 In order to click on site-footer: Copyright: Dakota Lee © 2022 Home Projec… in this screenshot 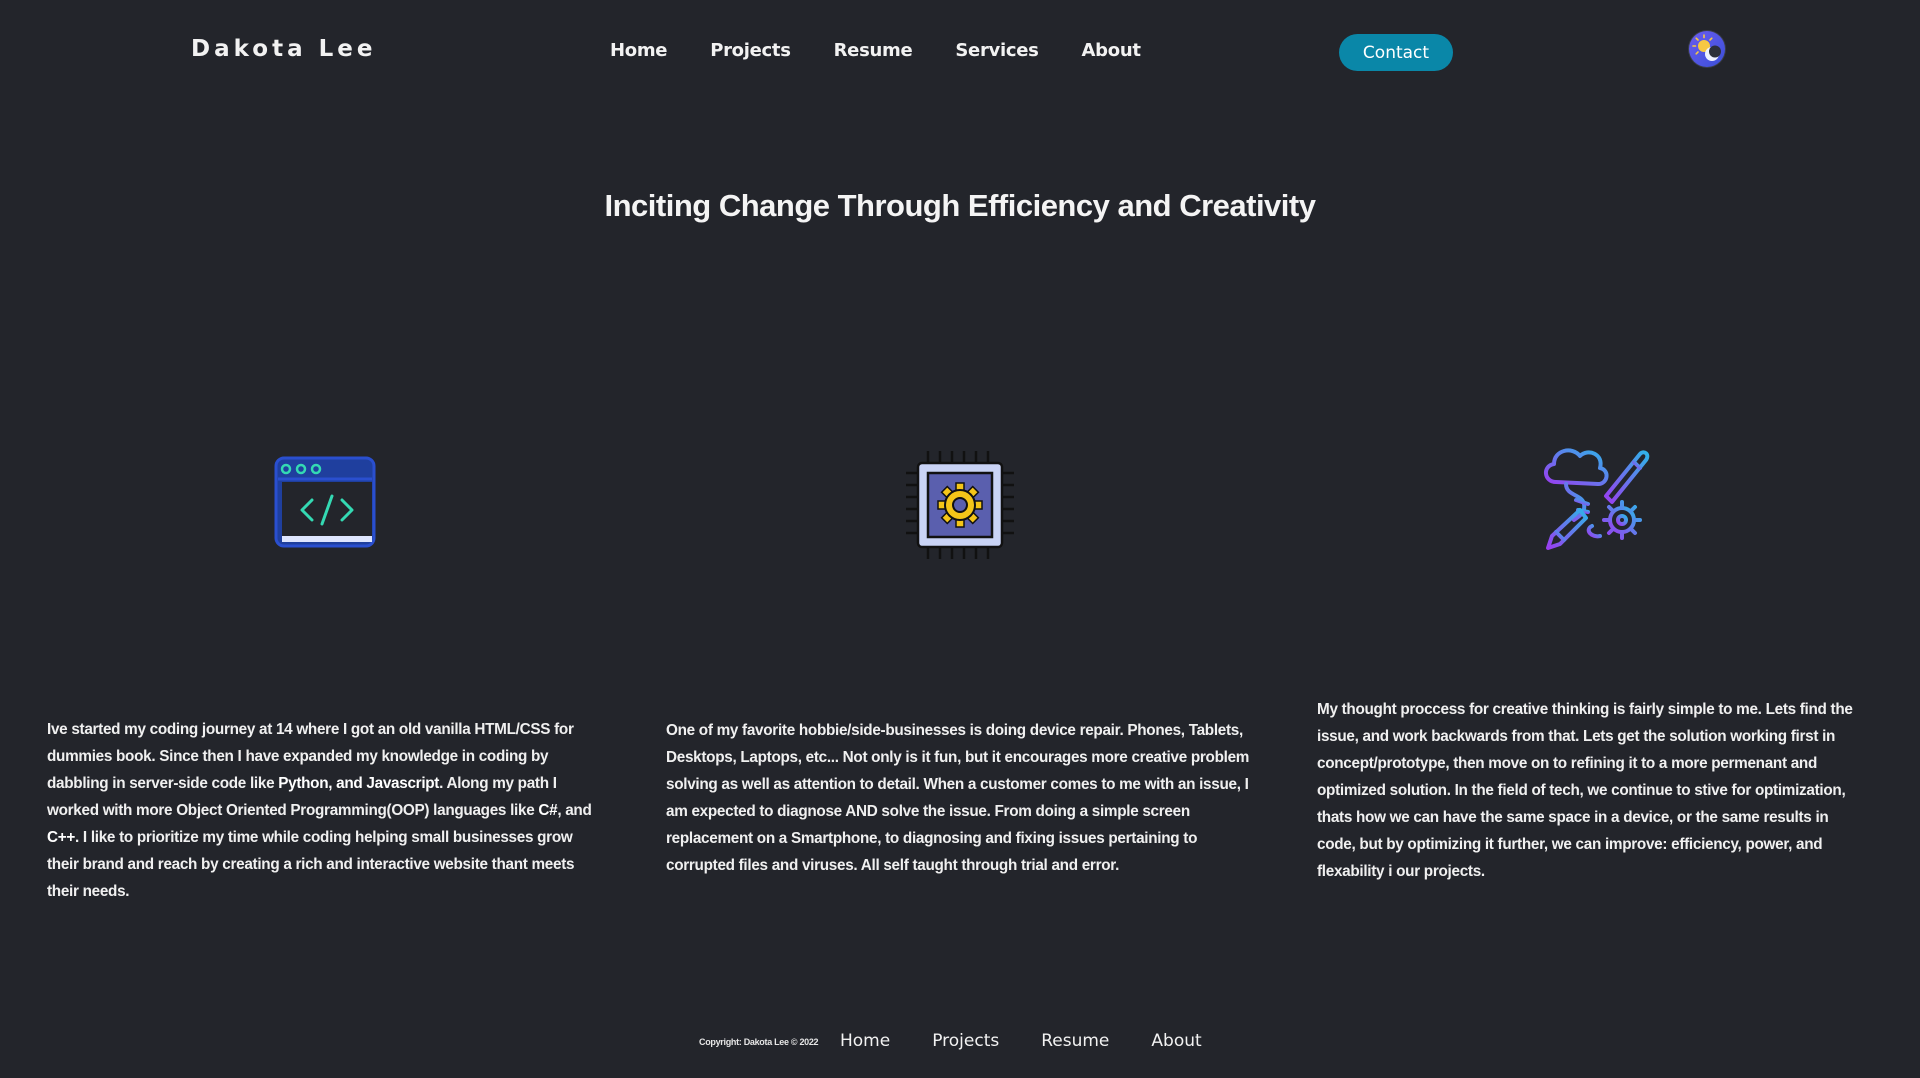, I will do `click(960, 1044)`.